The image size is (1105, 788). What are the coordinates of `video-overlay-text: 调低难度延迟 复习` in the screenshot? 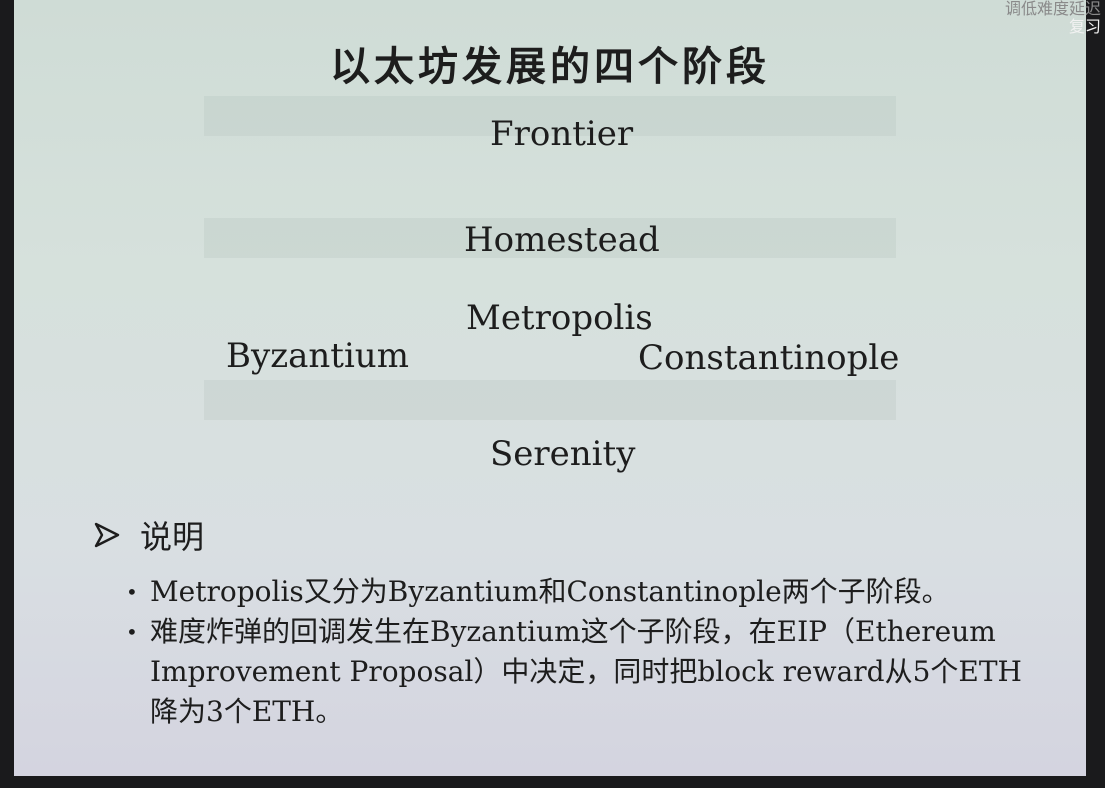 It's located at (1053, 18).